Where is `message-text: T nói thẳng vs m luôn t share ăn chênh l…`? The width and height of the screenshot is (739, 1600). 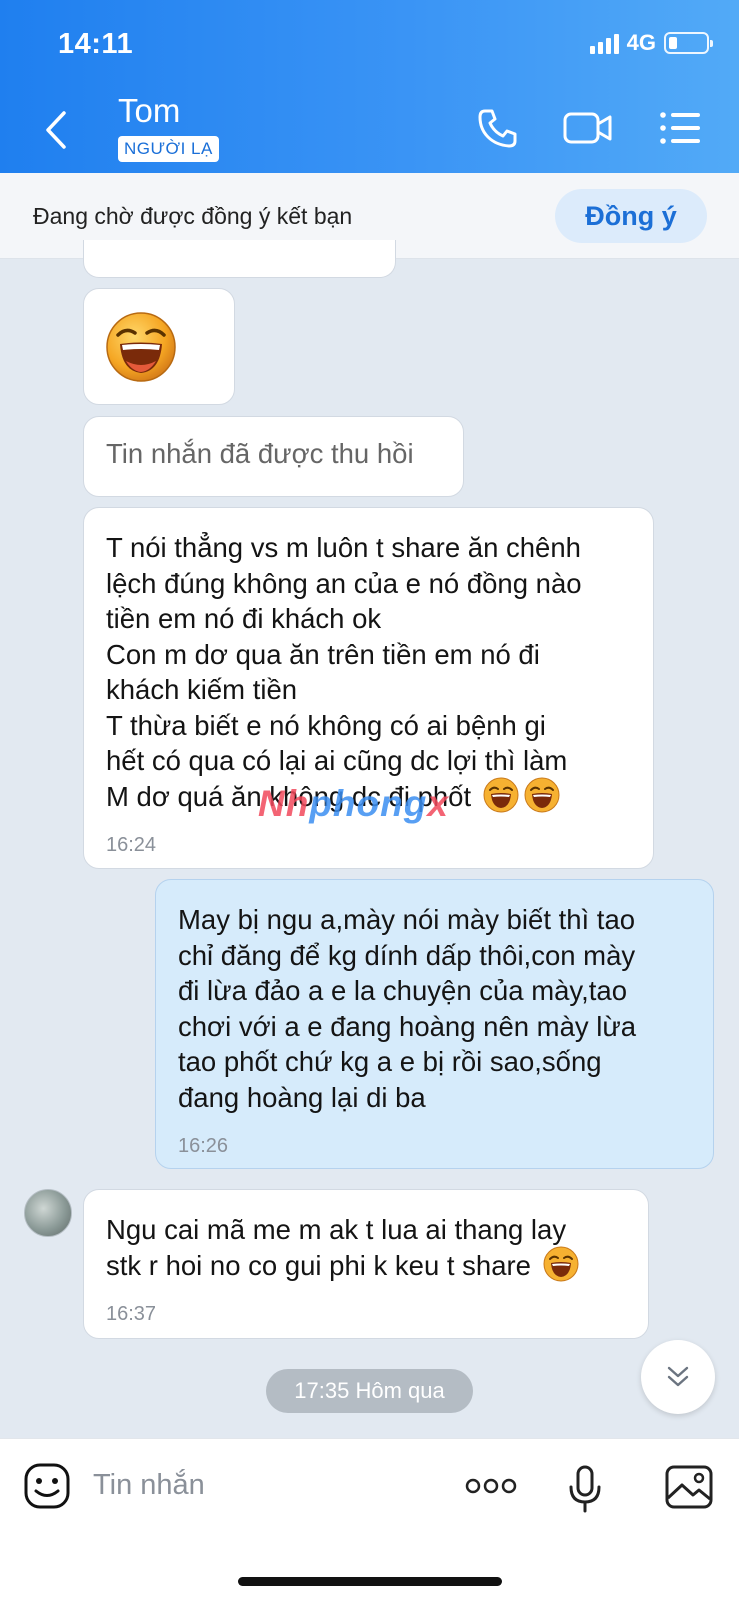
message-text: T nói thẳng vs m luôn t share ăn chênh l… is located at coordinates (344, 672).